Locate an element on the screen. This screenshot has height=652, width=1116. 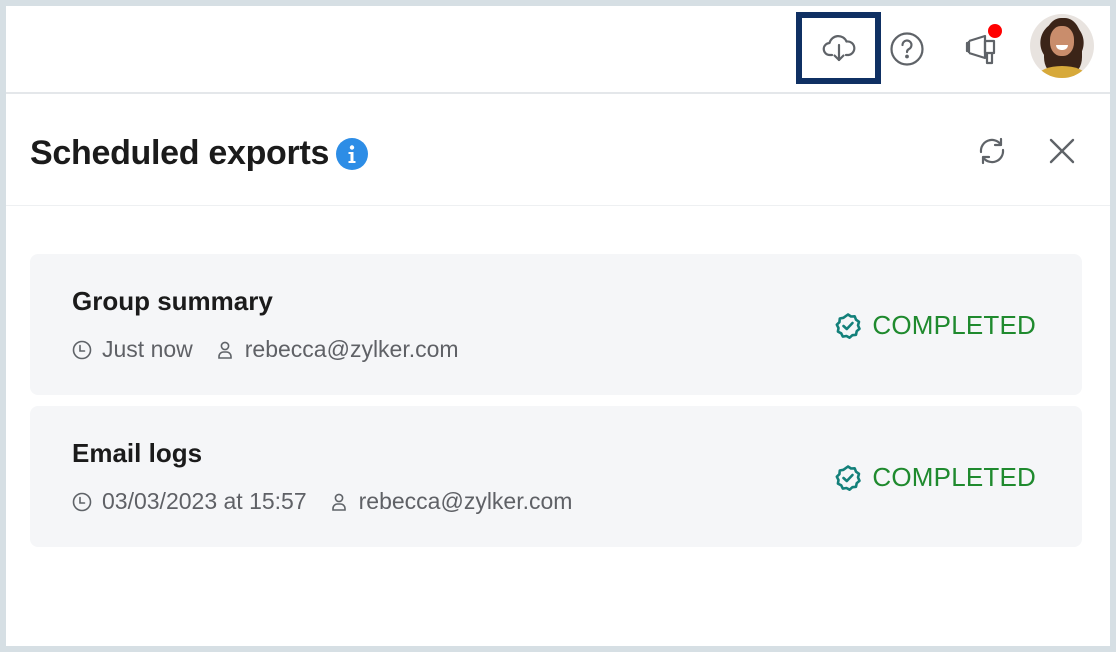
close-icon is located at coordinates (1062, 151).